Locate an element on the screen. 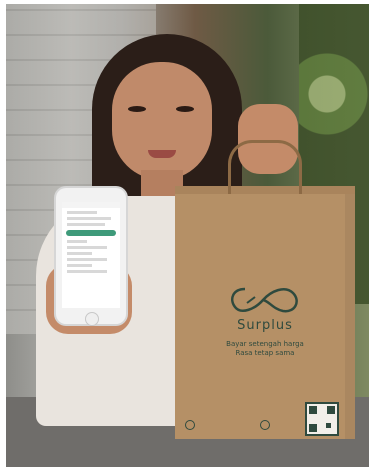 This screenshot has height=471, width=376. smile is located at coordinates (162, 154).